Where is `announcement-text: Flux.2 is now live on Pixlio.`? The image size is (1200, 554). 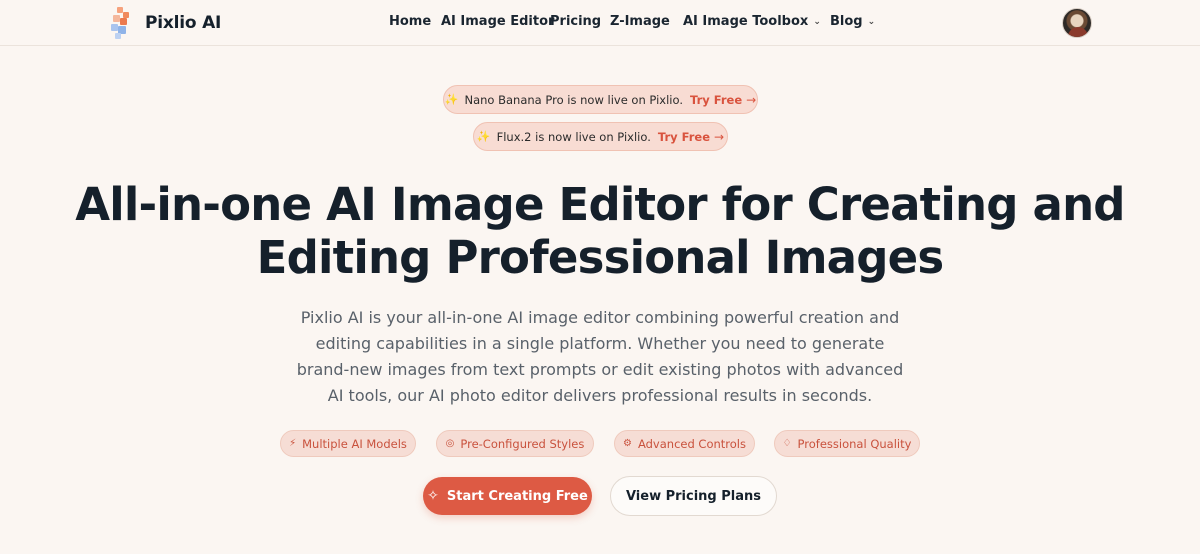
announcement-text: Flux.2 is now live on Pixlio. is located at coordinates (573, 136).